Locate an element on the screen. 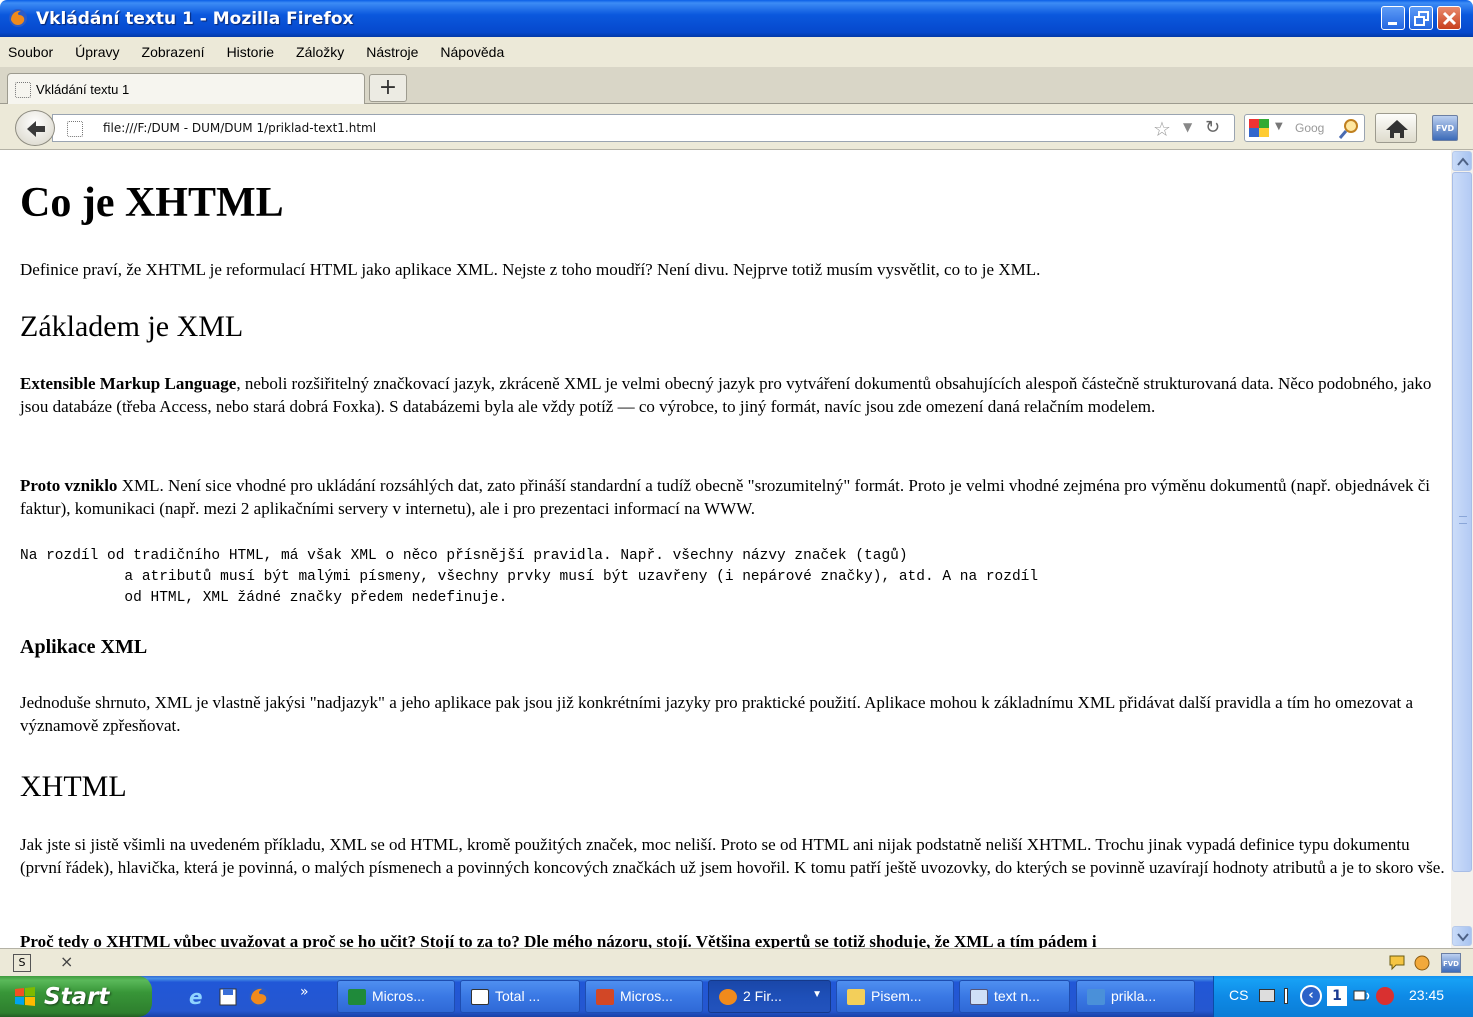  language-indicator: CS is located at coordinates (1238, 995).